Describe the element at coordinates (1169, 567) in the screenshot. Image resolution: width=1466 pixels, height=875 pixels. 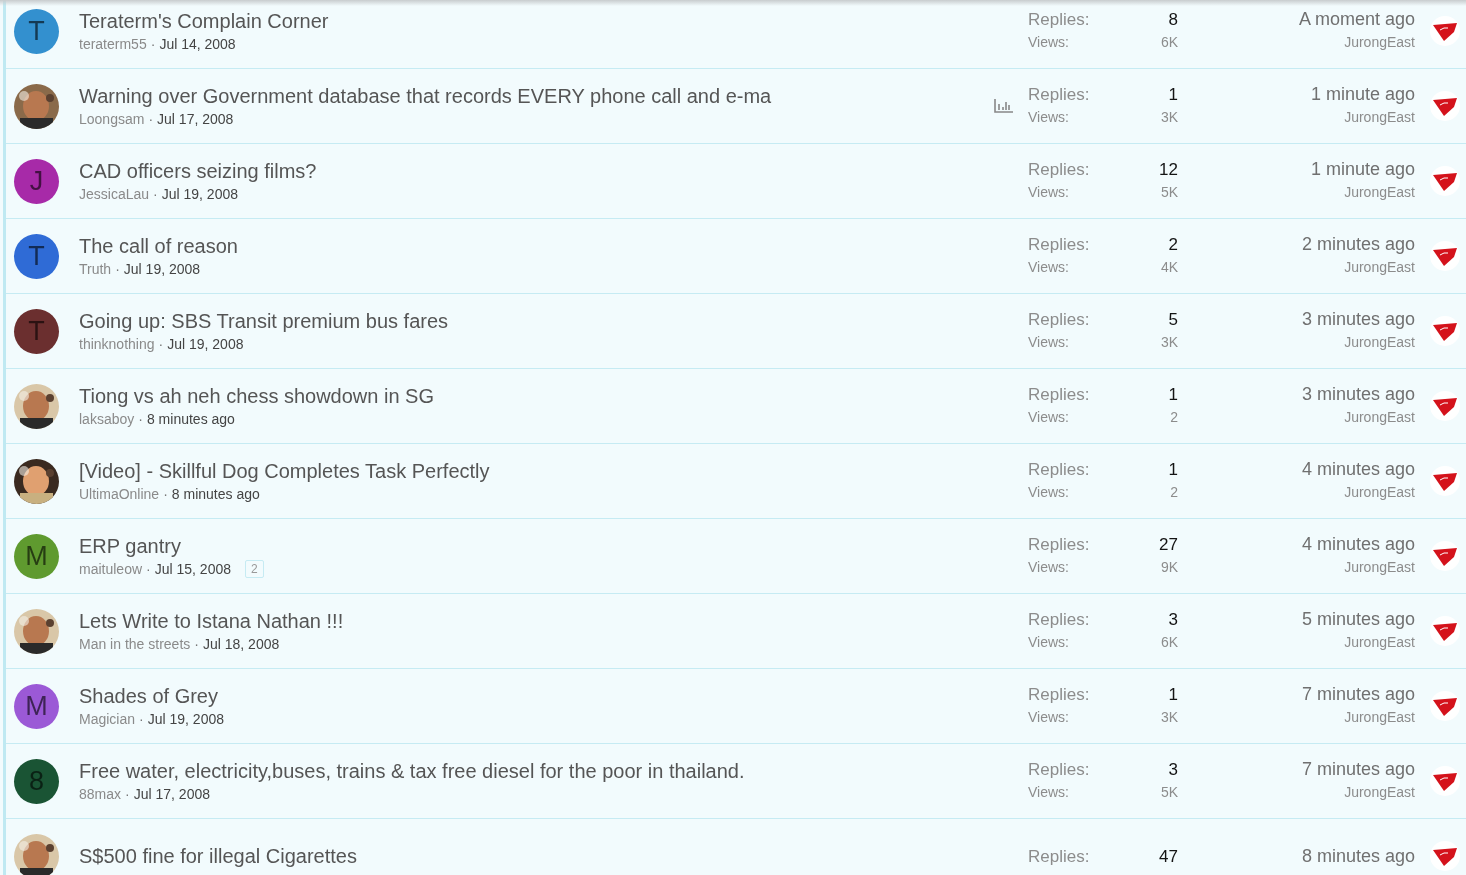
I see `views-count: 9K` at that location.